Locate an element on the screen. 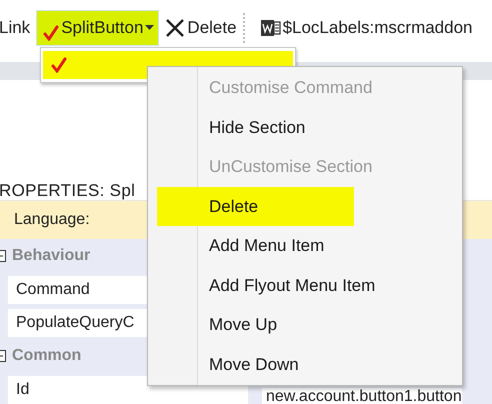 Image resolution: width=492 pixels, height=404 pixels. loc-labels-button: $LocLabels:mscrmaddon is located at coordinates (366, 28).